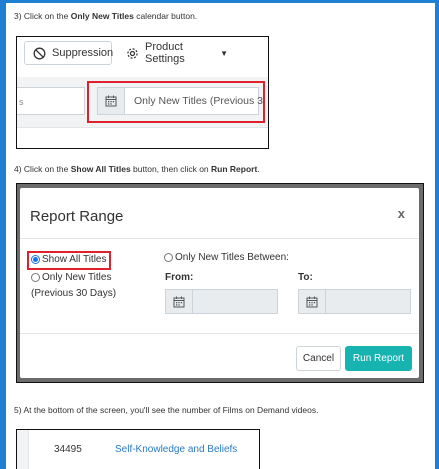  I want to click on toolbar-row: Suppression Product Settings ▼, so click(142, 53).